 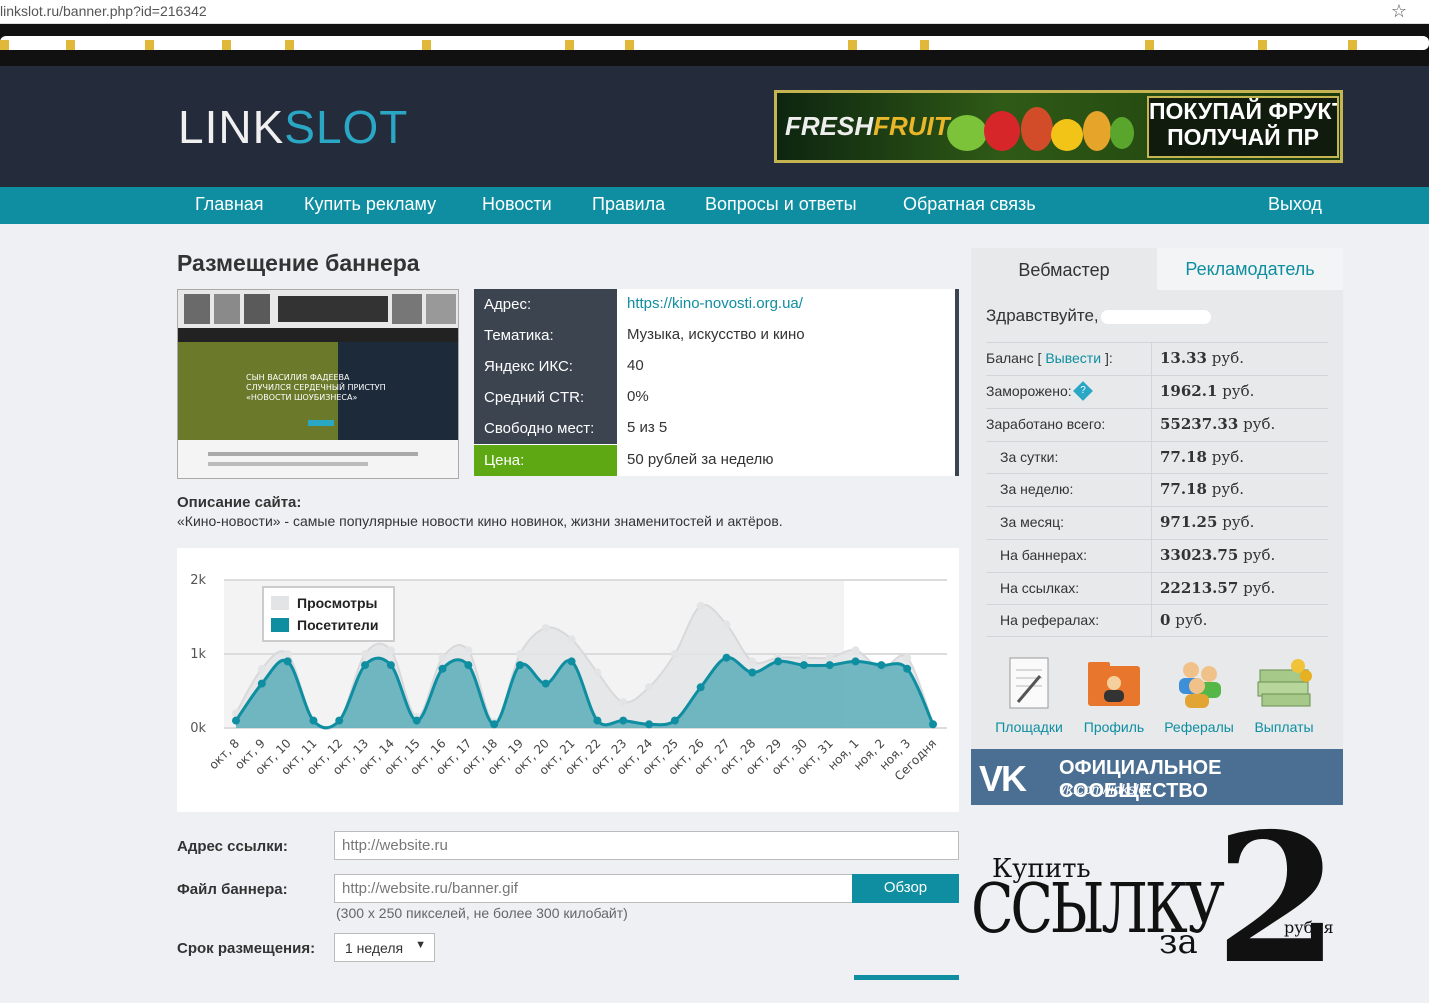 What do you see at coordinates (1217, 588) in the screenshot?
I see `links-value: 22213.57 руб.` at bounding box center [1217, 588].